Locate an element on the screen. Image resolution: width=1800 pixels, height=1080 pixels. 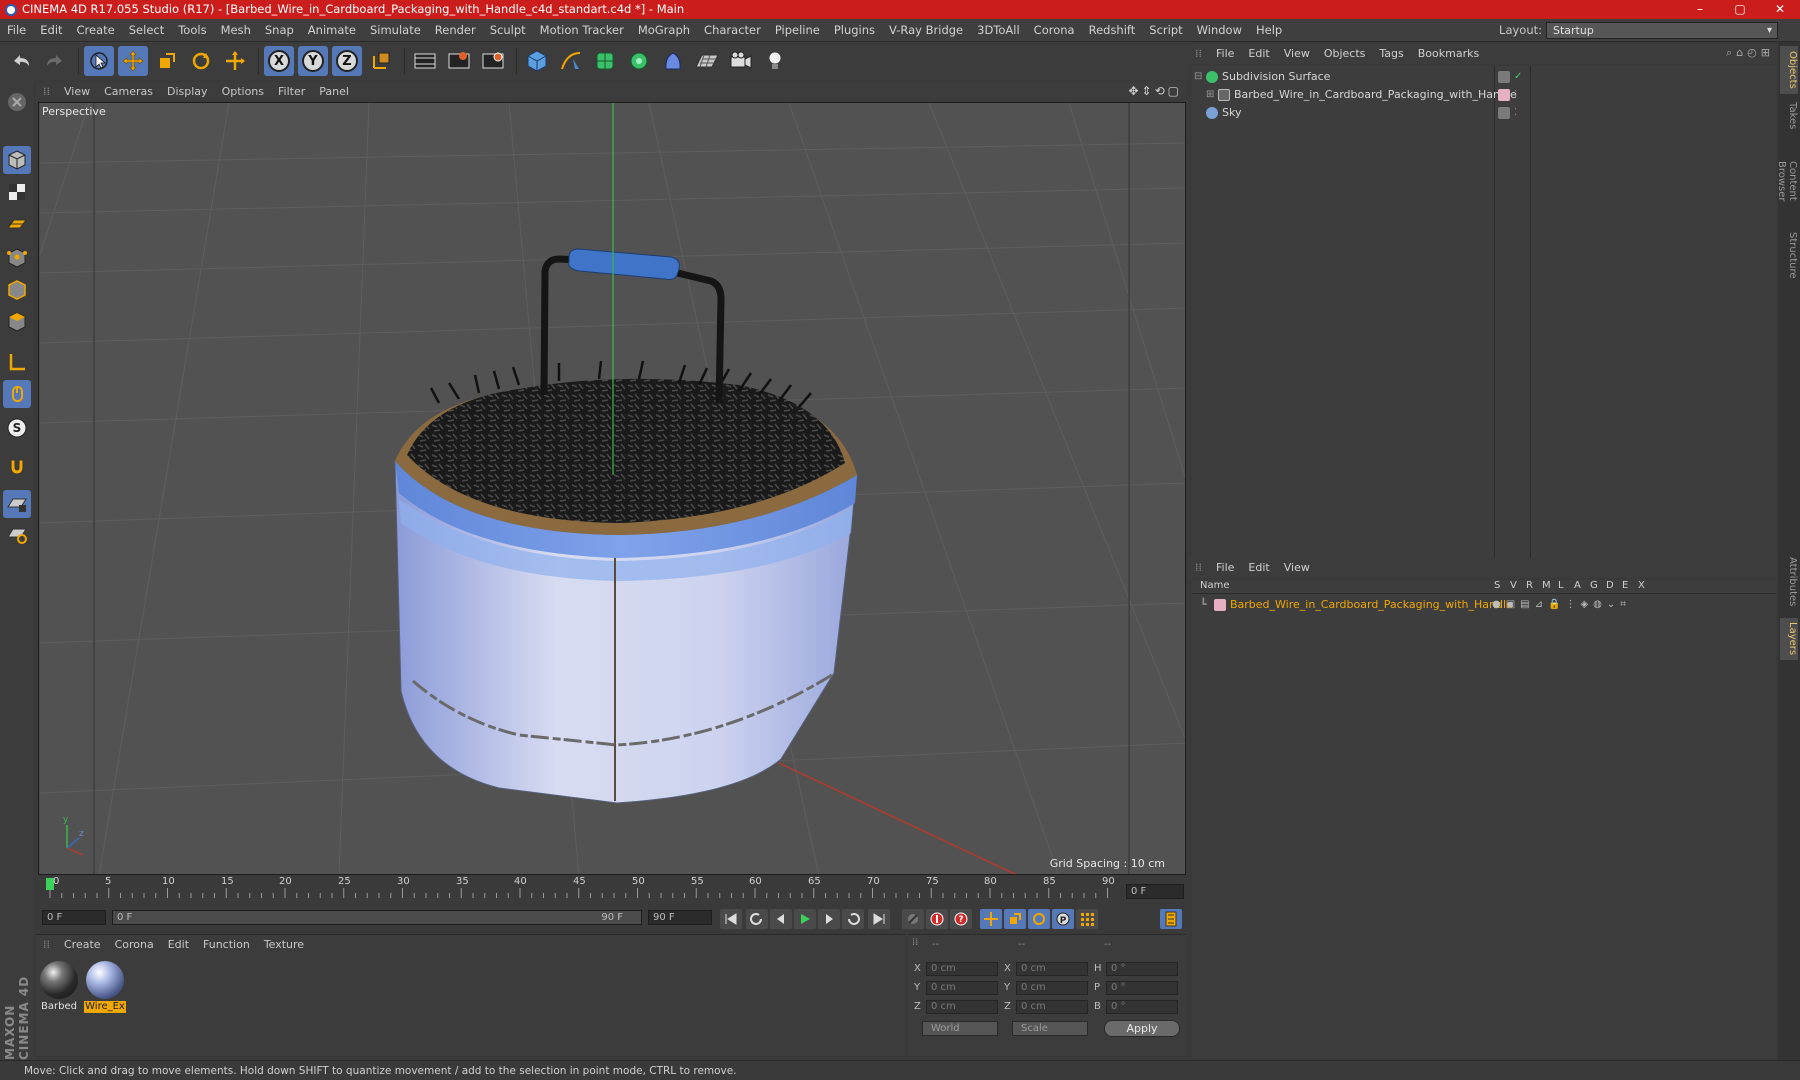
material-menu-corona: Corona is located at coordinates (134, 944).